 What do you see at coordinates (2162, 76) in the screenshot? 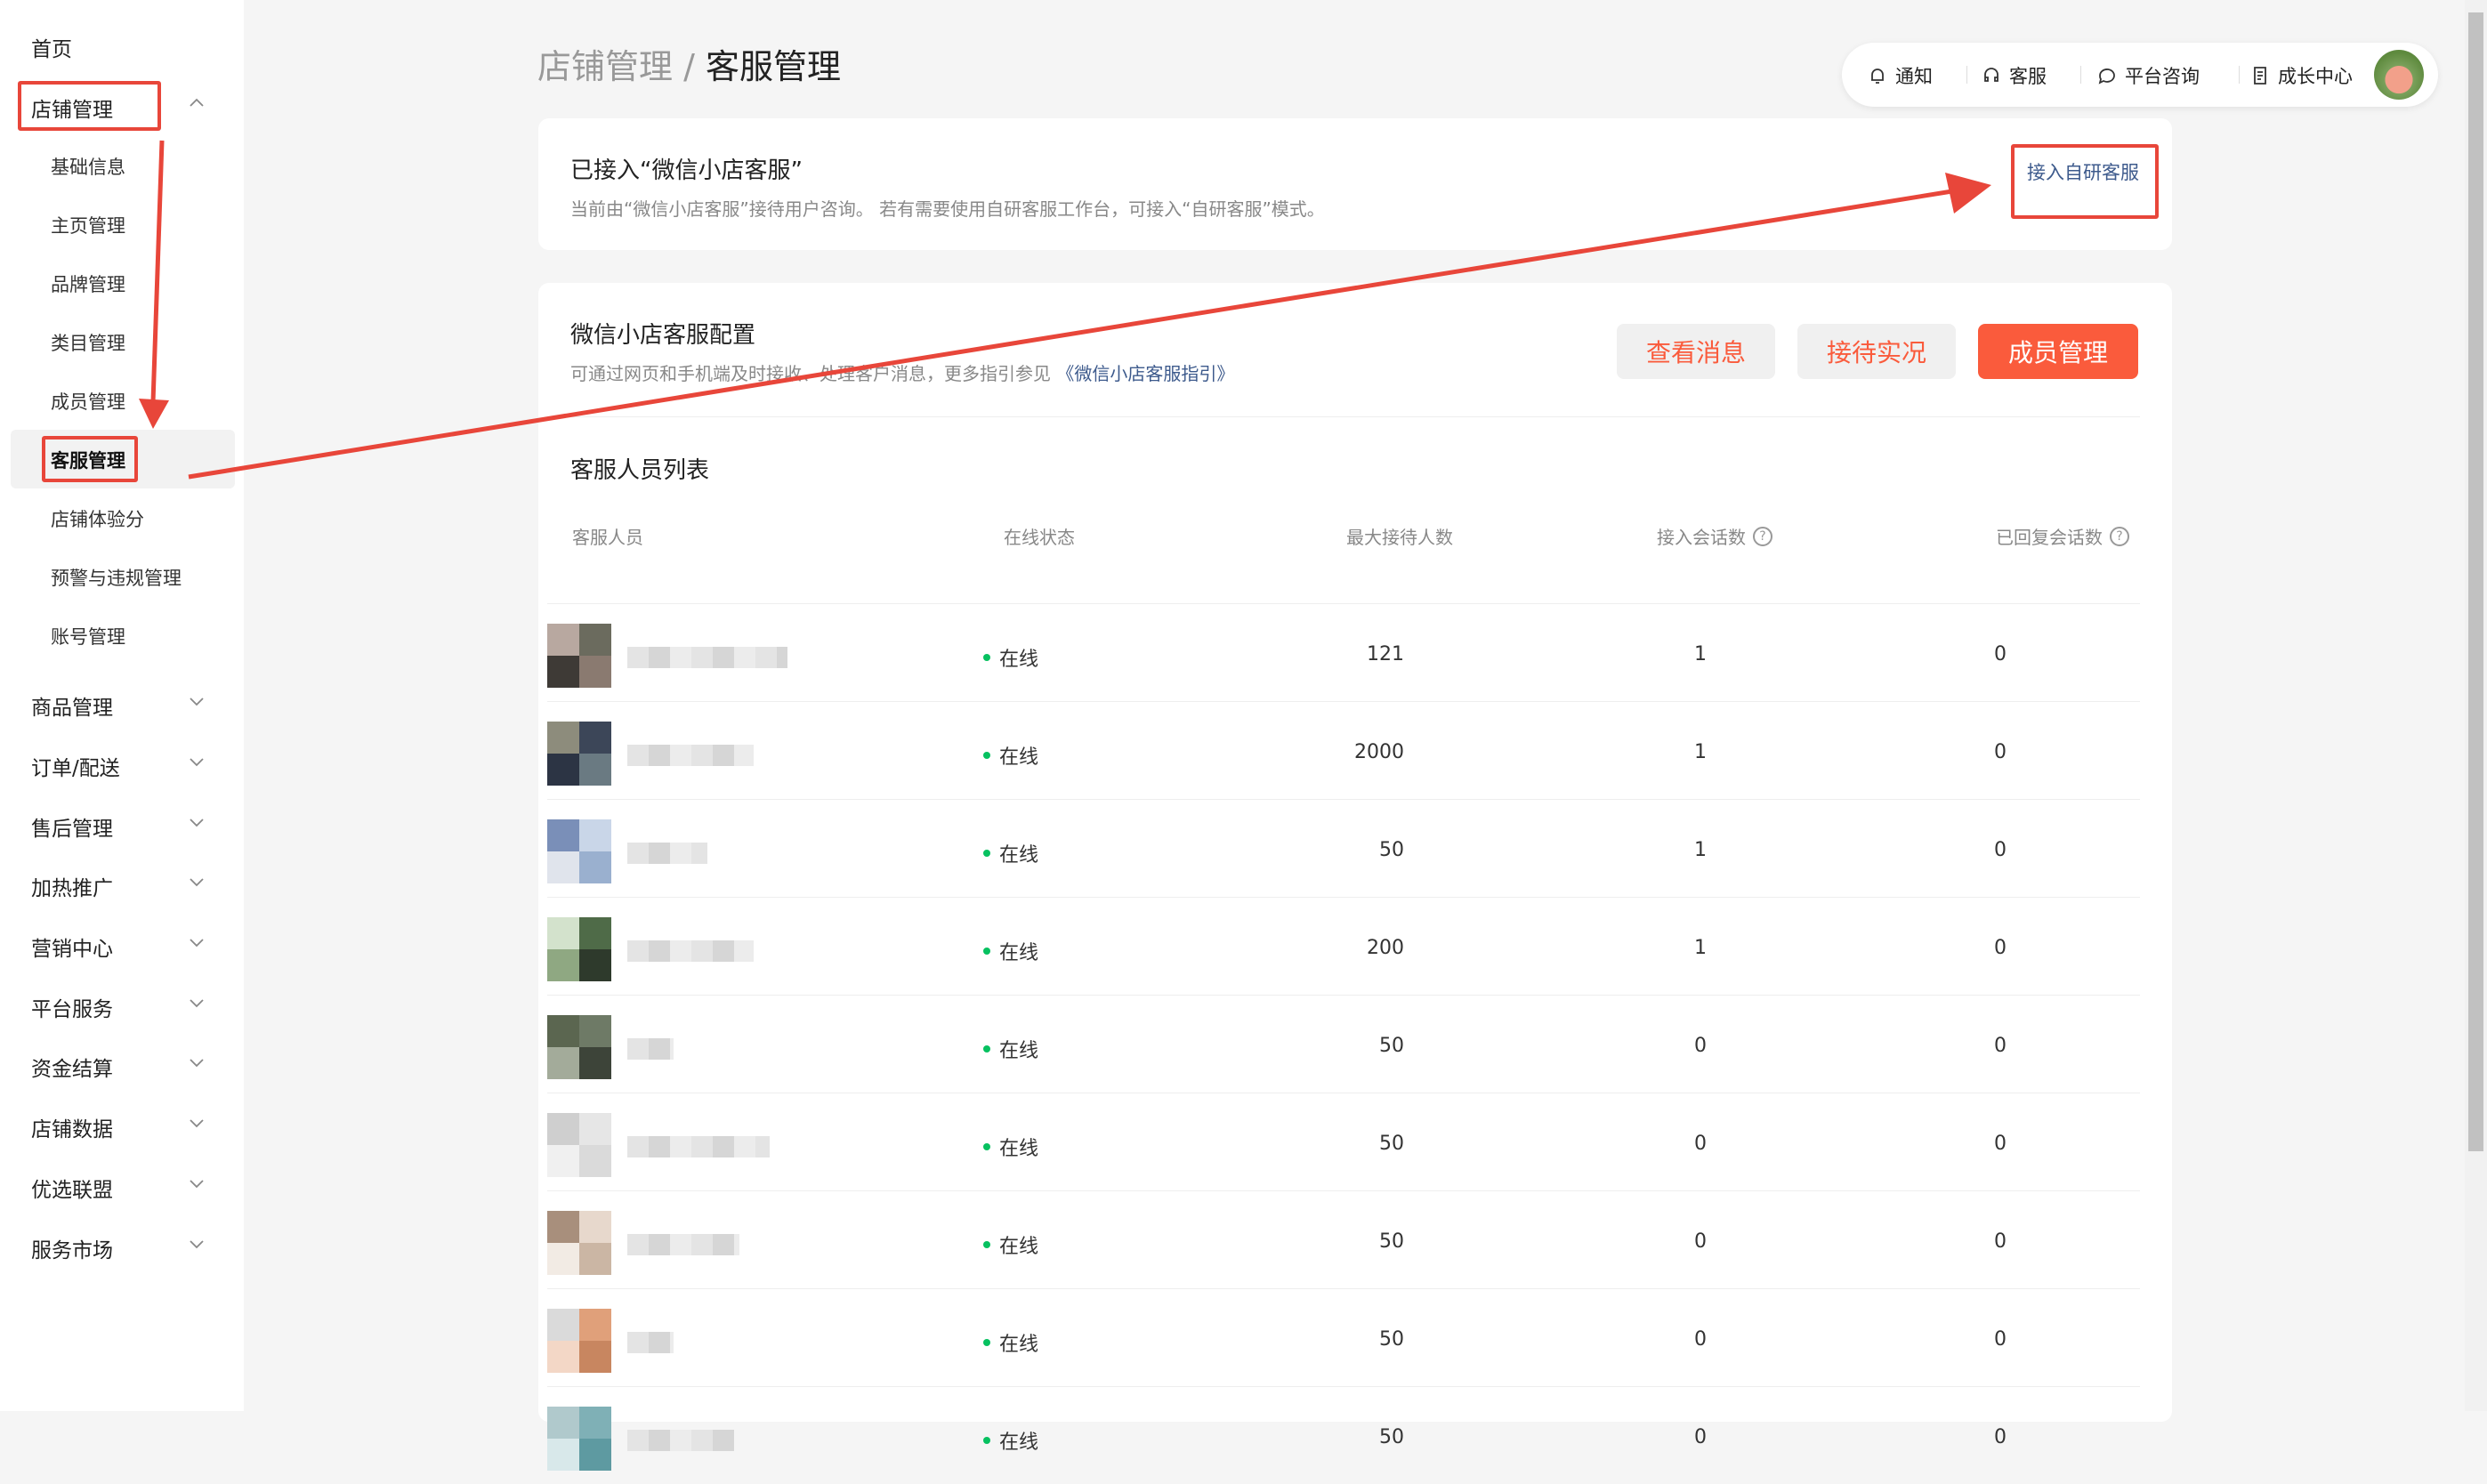
I see `consult-label: 平台咨询` at bounding box center [2162, 76].